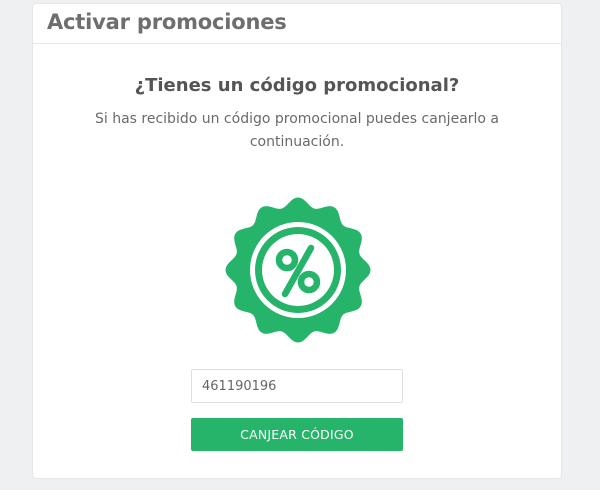 The width and height of the screenshot is (600, 490). Describe the element at coordinates (167, 22) in the screenshot. I see `card-title: Activar promociones` at that location.